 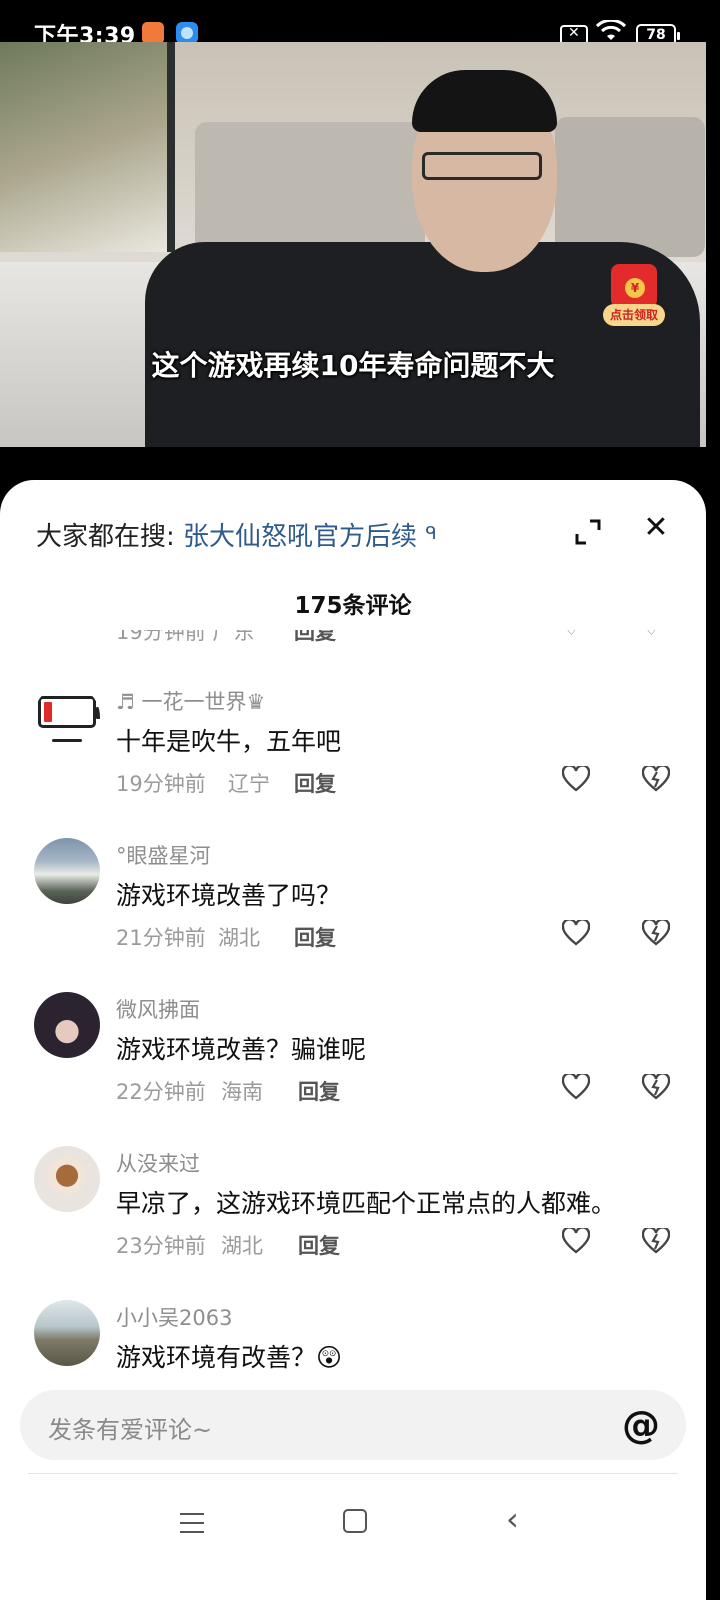 I want to click on close-icon: ✕, so click(x=656, y=528).